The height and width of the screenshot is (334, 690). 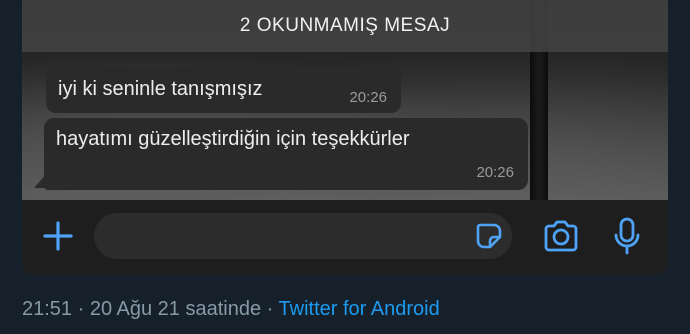 What do you see at coordinates (489, 236) in the screenshot?
I see `sticker-icon` at bounding box center [489, 236].